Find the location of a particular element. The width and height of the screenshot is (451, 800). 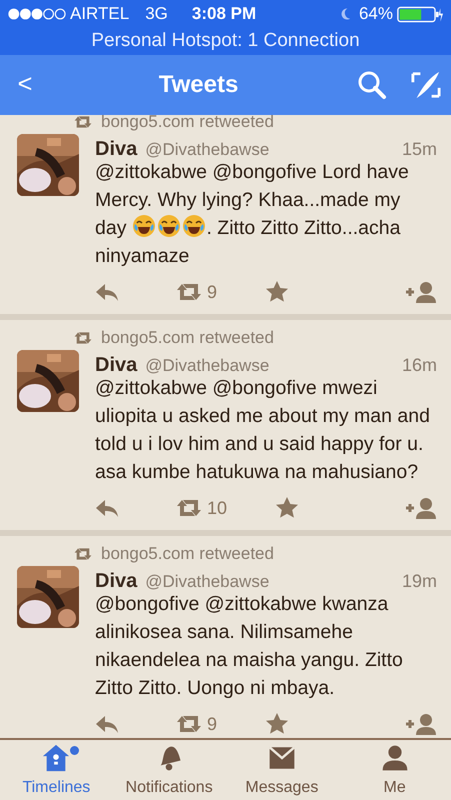

tweet-text: ninyamaze is located at coordinates (142, 256).